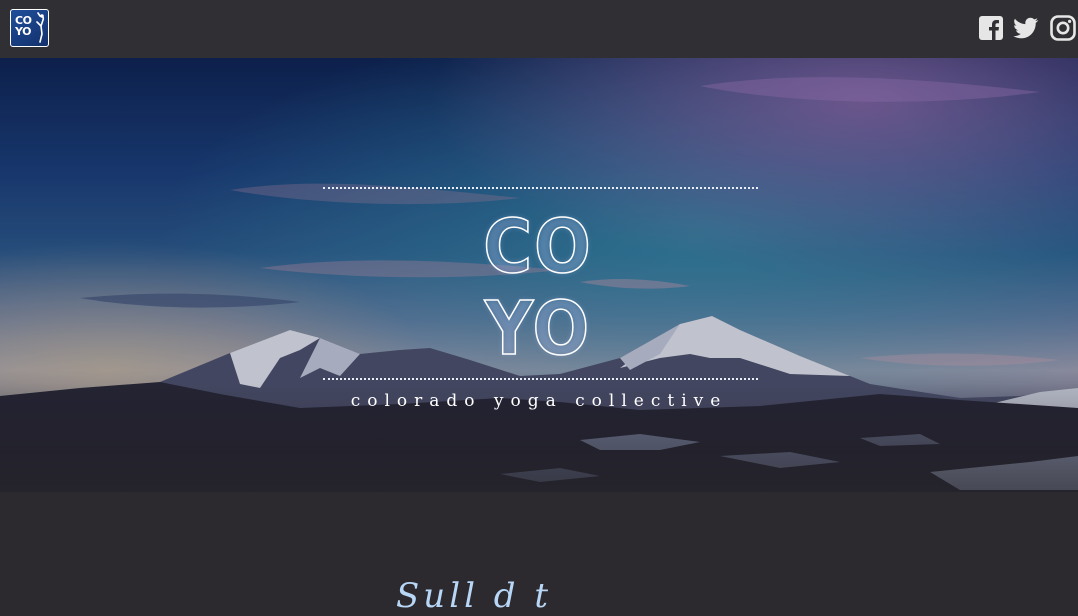  I want to click on divider-bottom, so click(540, 379).